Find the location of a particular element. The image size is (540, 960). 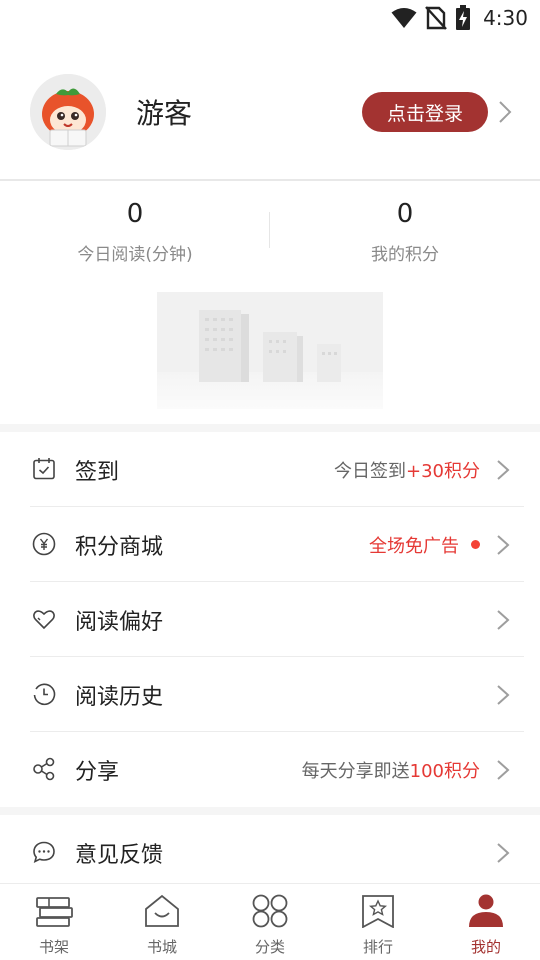

points-mall-promo: 全场免广告 is located at coordinates (424, 545).